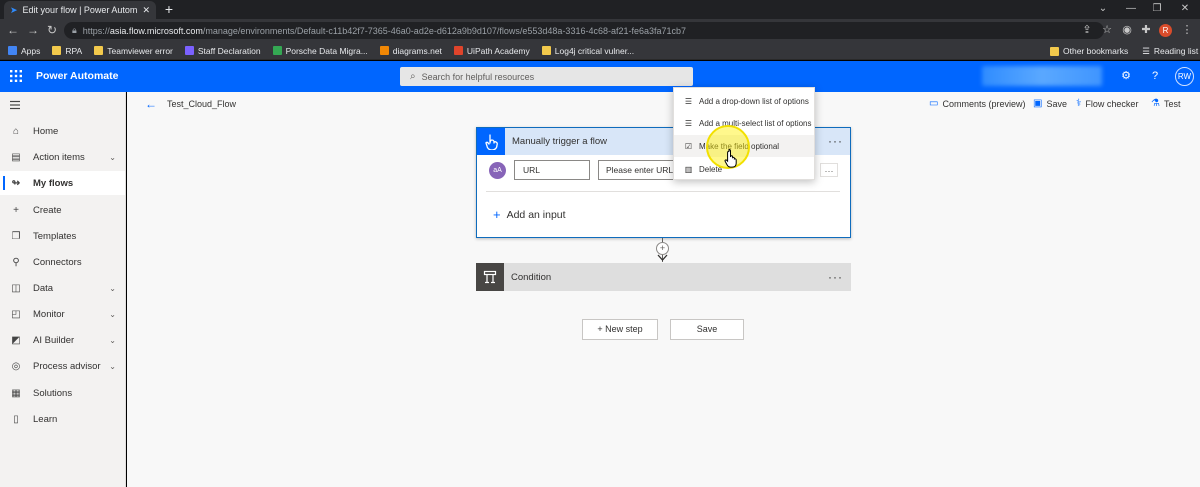 The width and height of the screenshot is (1200, 487). What do you see at coordinates (14, 9) in the screenshot?
I see `power-automate-favicon-icon: ➤` at bounding box center [14, 9].